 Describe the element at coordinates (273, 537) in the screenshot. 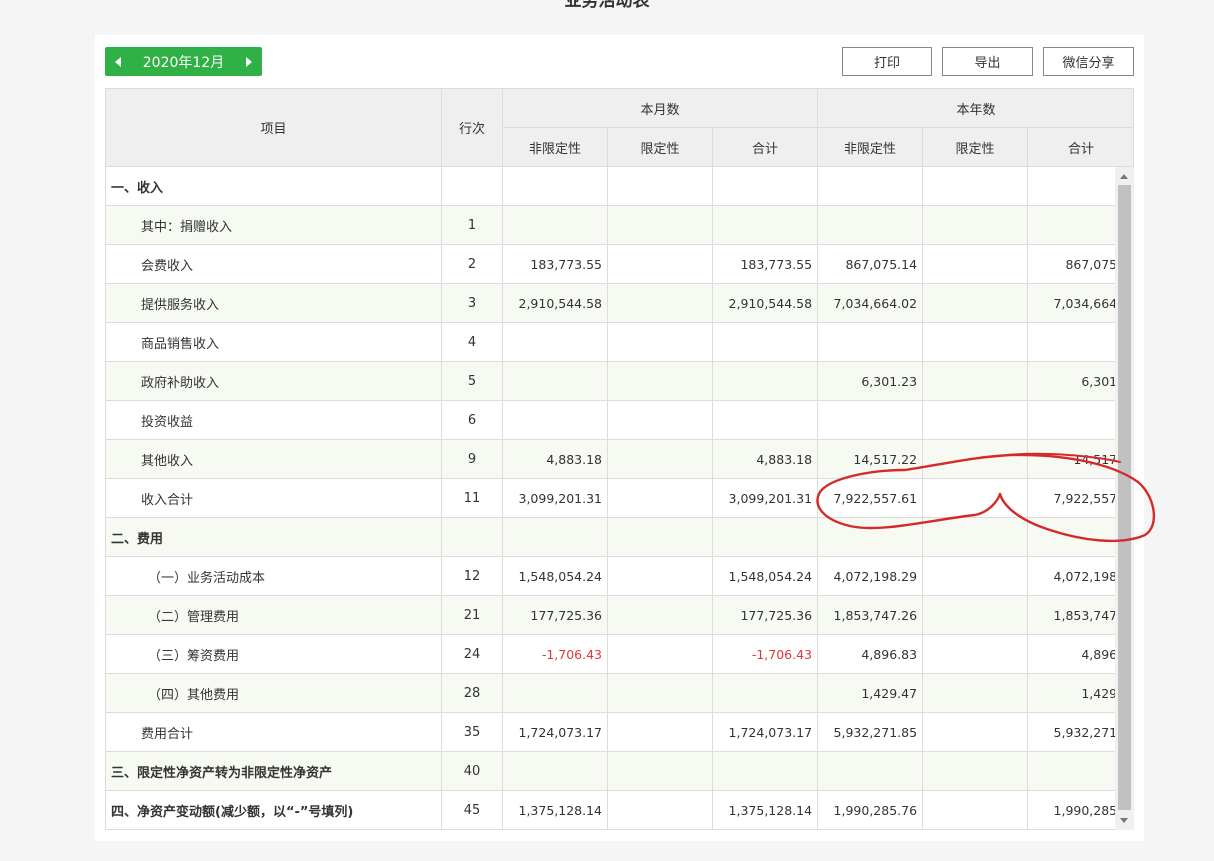

I see `row-item-label: 二、费用` at that location.